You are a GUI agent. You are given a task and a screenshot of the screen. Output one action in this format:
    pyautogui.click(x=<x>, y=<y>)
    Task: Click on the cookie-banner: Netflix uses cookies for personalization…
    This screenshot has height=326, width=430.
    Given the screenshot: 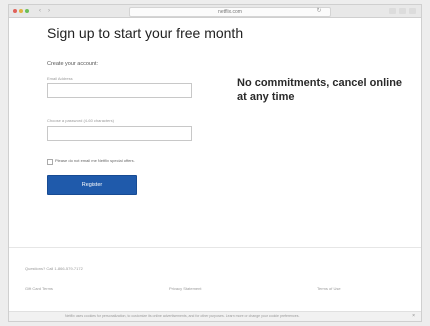 What is the action you would take?
    pyautogui.click(x=215, y=316)
    